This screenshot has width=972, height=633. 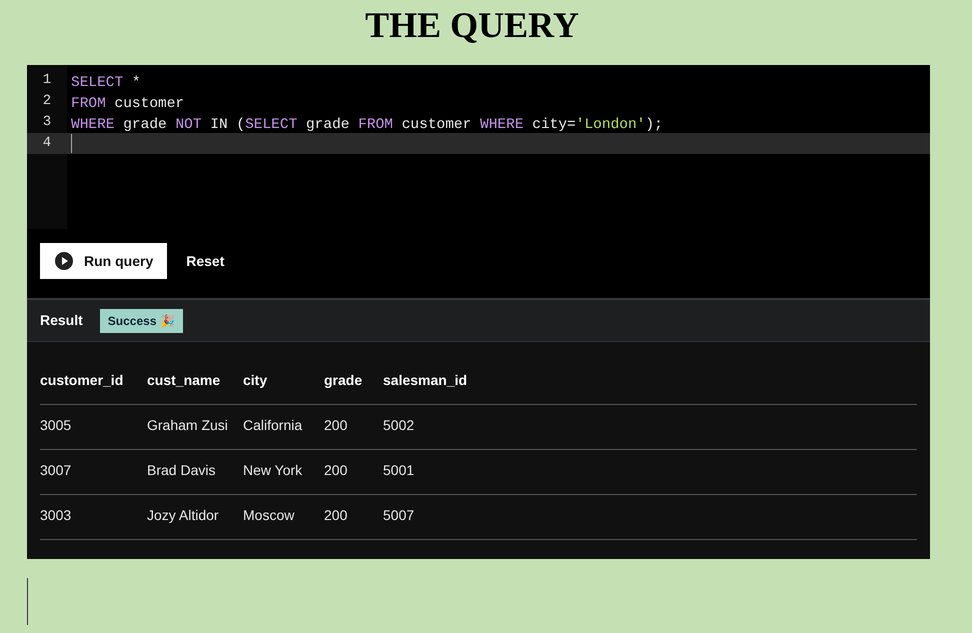 I want to click on line-number: 1, so click(x=47, y=80).